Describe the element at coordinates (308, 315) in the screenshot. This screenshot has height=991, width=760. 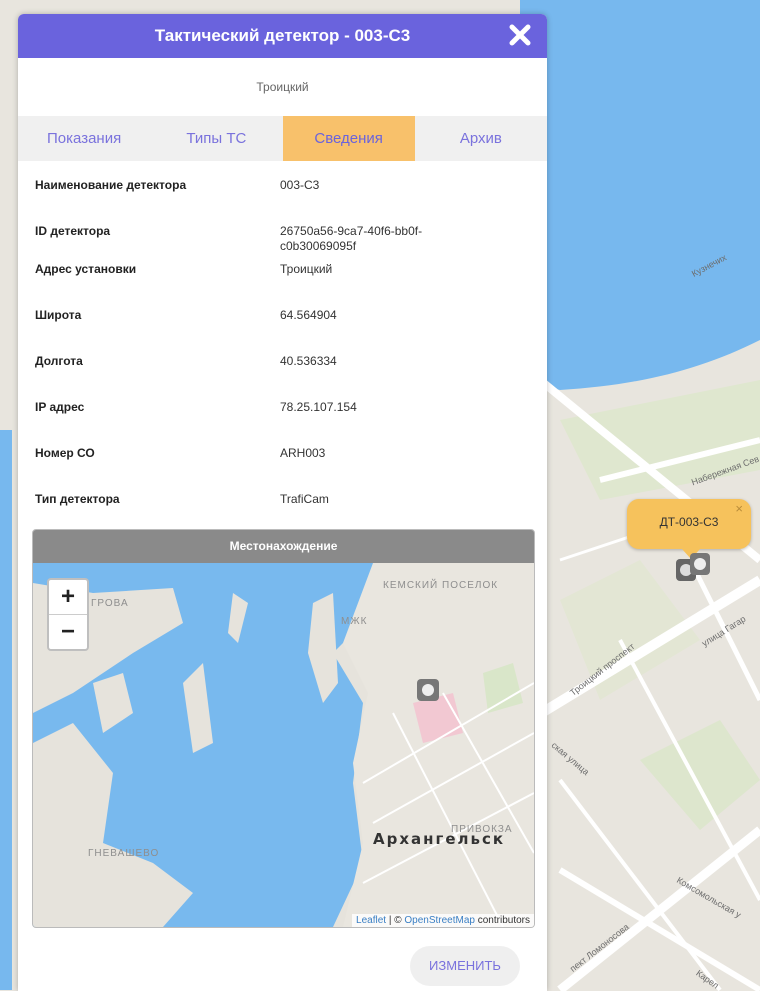
I see `info-value: 64.564904` at that location.